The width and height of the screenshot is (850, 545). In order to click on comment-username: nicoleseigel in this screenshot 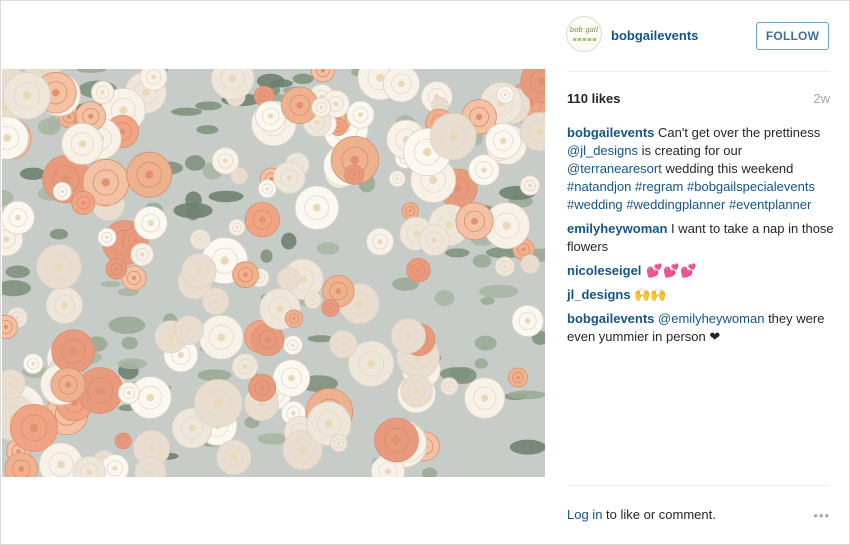, I will do `click(604, 270)`.